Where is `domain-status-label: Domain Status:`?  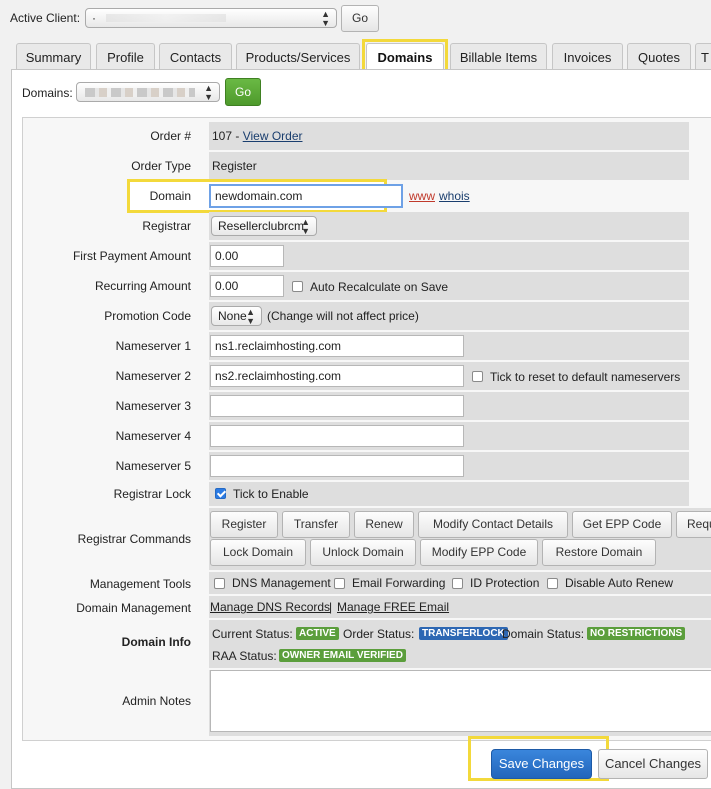
domain-status-label: Domain Status: is located at coordinates (543, 634).